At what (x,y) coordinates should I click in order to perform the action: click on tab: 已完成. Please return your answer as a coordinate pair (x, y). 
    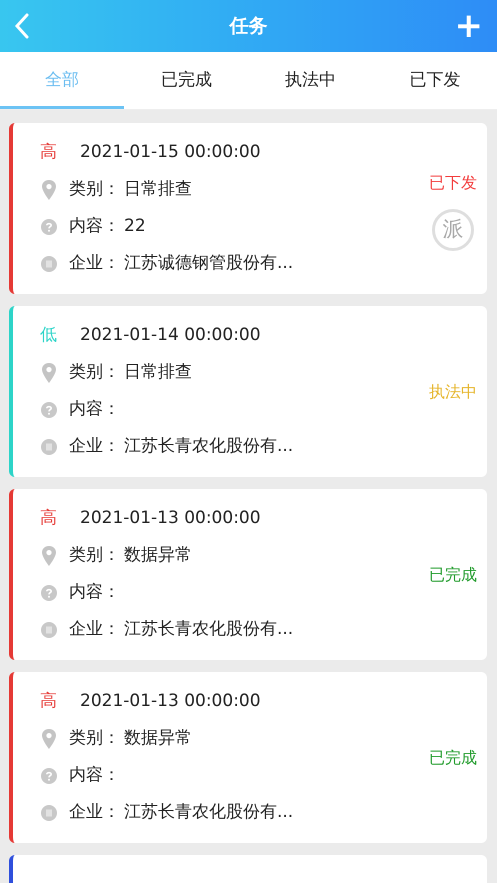
    Looking at the image, I should click on (186, 80).